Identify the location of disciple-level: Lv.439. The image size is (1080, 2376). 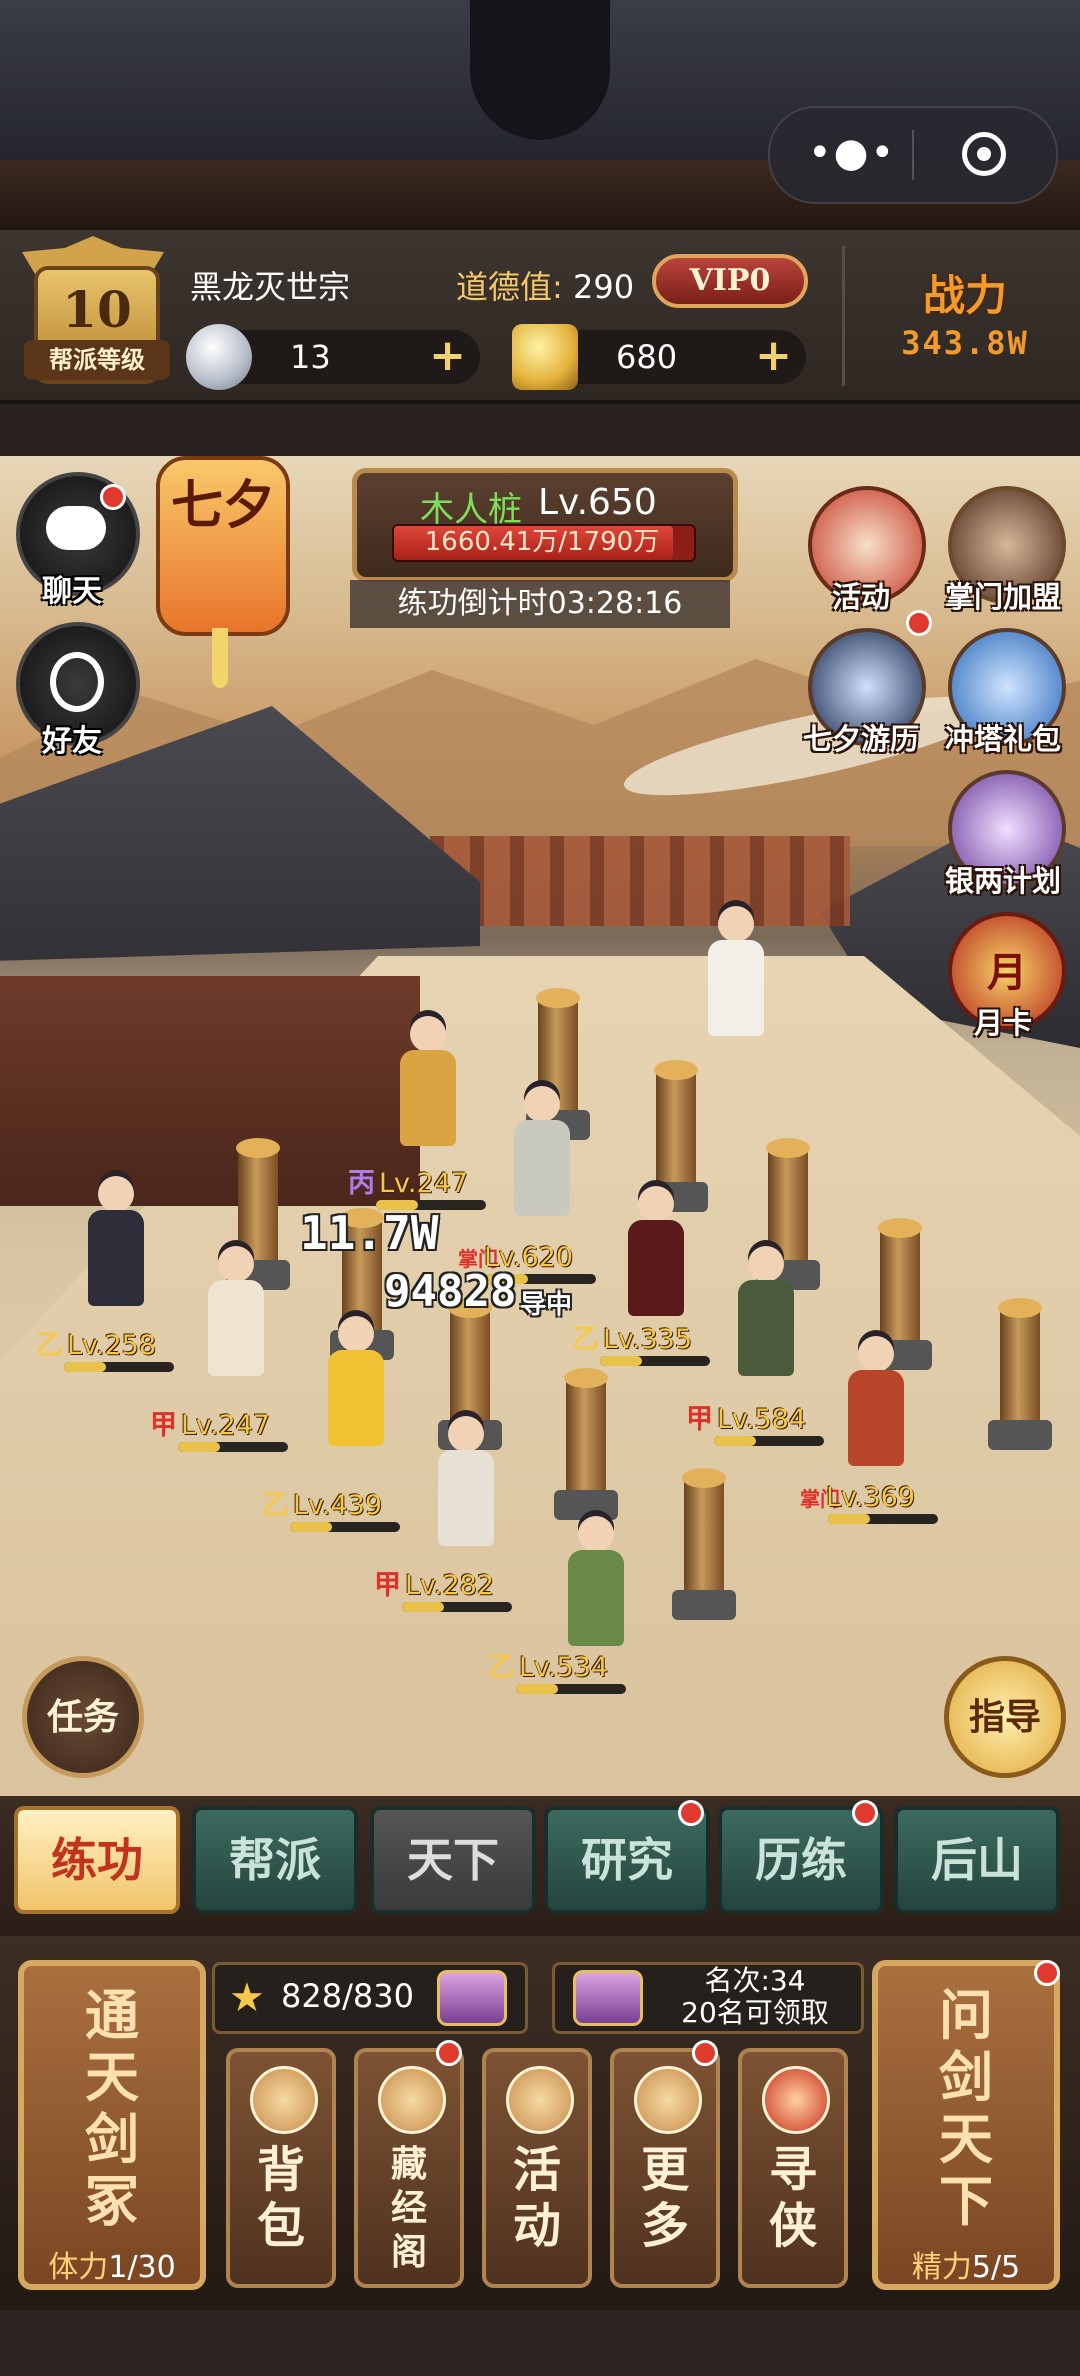
(338, 1505).